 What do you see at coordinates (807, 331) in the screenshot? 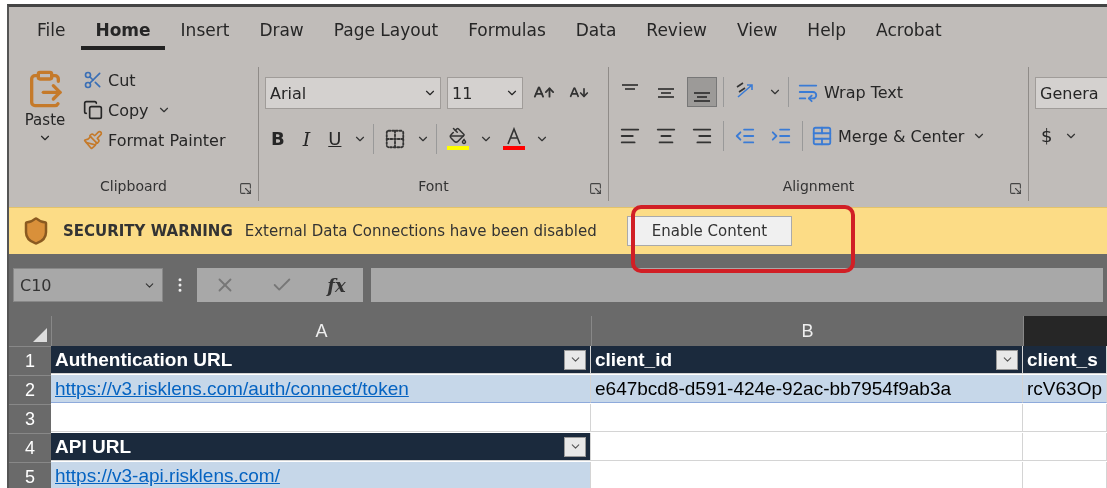
I see `column-header: B` at bounding box center [807, 331].